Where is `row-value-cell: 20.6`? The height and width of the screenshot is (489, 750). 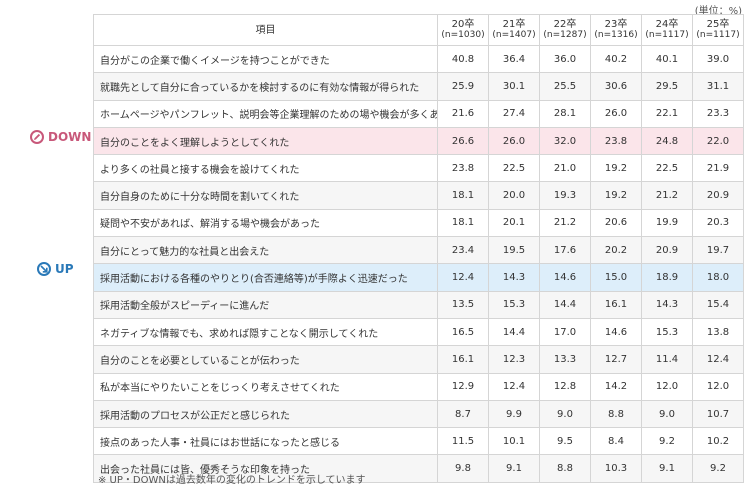 row-value-cell: 20.6 is located at coordinates (616, 223).